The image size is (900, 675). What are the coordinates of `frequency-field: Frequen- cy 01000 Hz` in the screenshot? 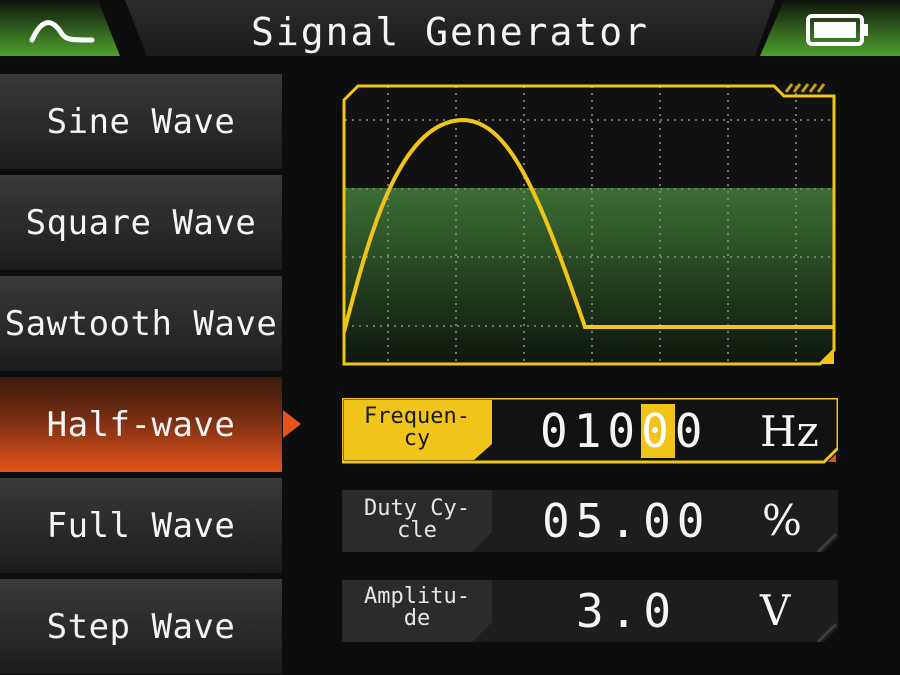 It's located at (590, 431).